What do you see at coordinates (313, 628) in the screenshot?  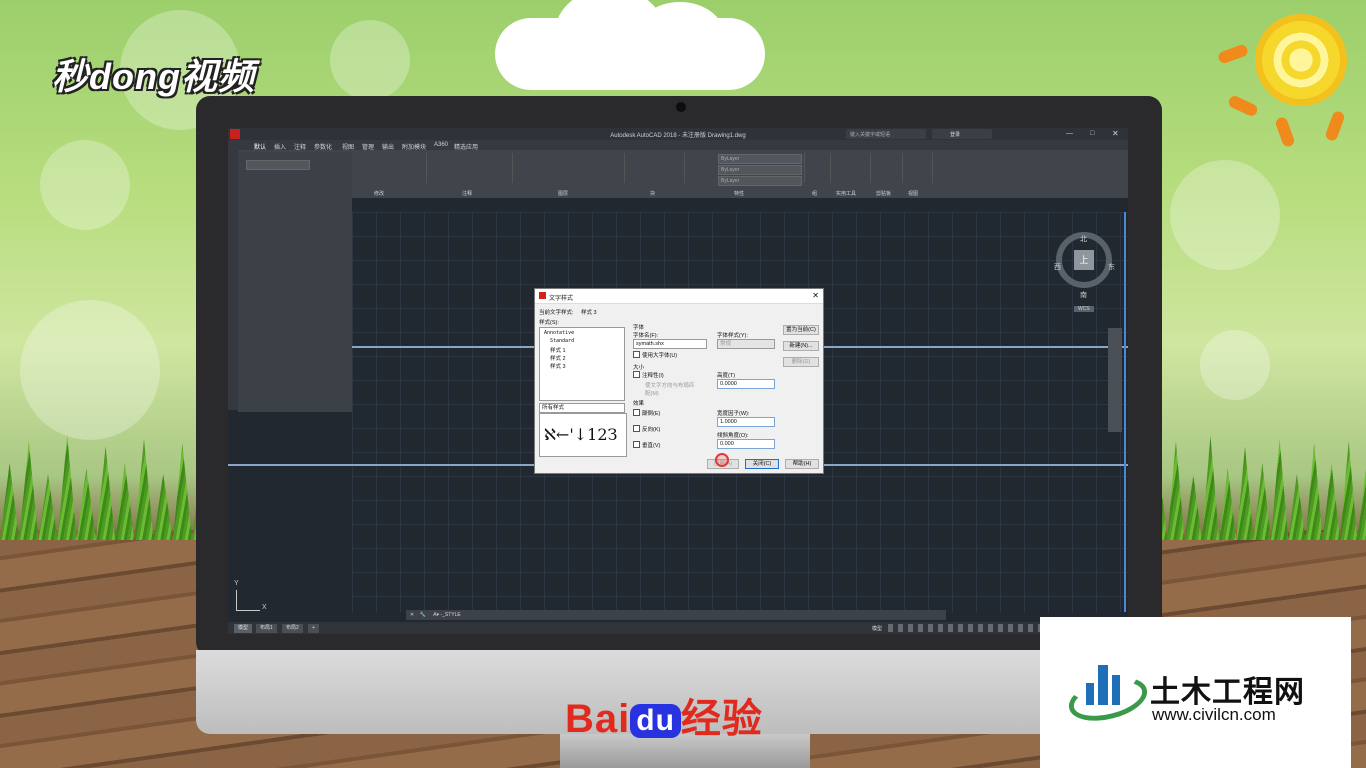 I see `layout-tab-add: +` at bounding box center [313, 628].